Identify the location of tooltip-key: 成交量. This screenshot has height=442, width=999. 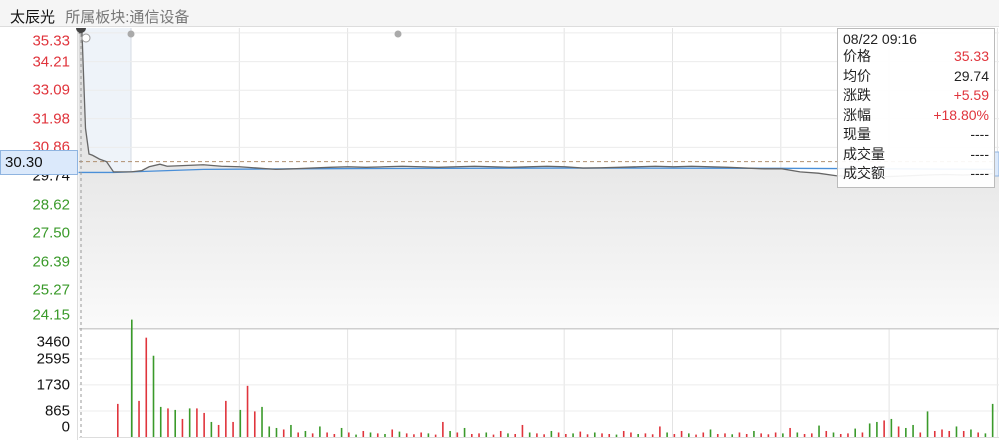
(864, 153).